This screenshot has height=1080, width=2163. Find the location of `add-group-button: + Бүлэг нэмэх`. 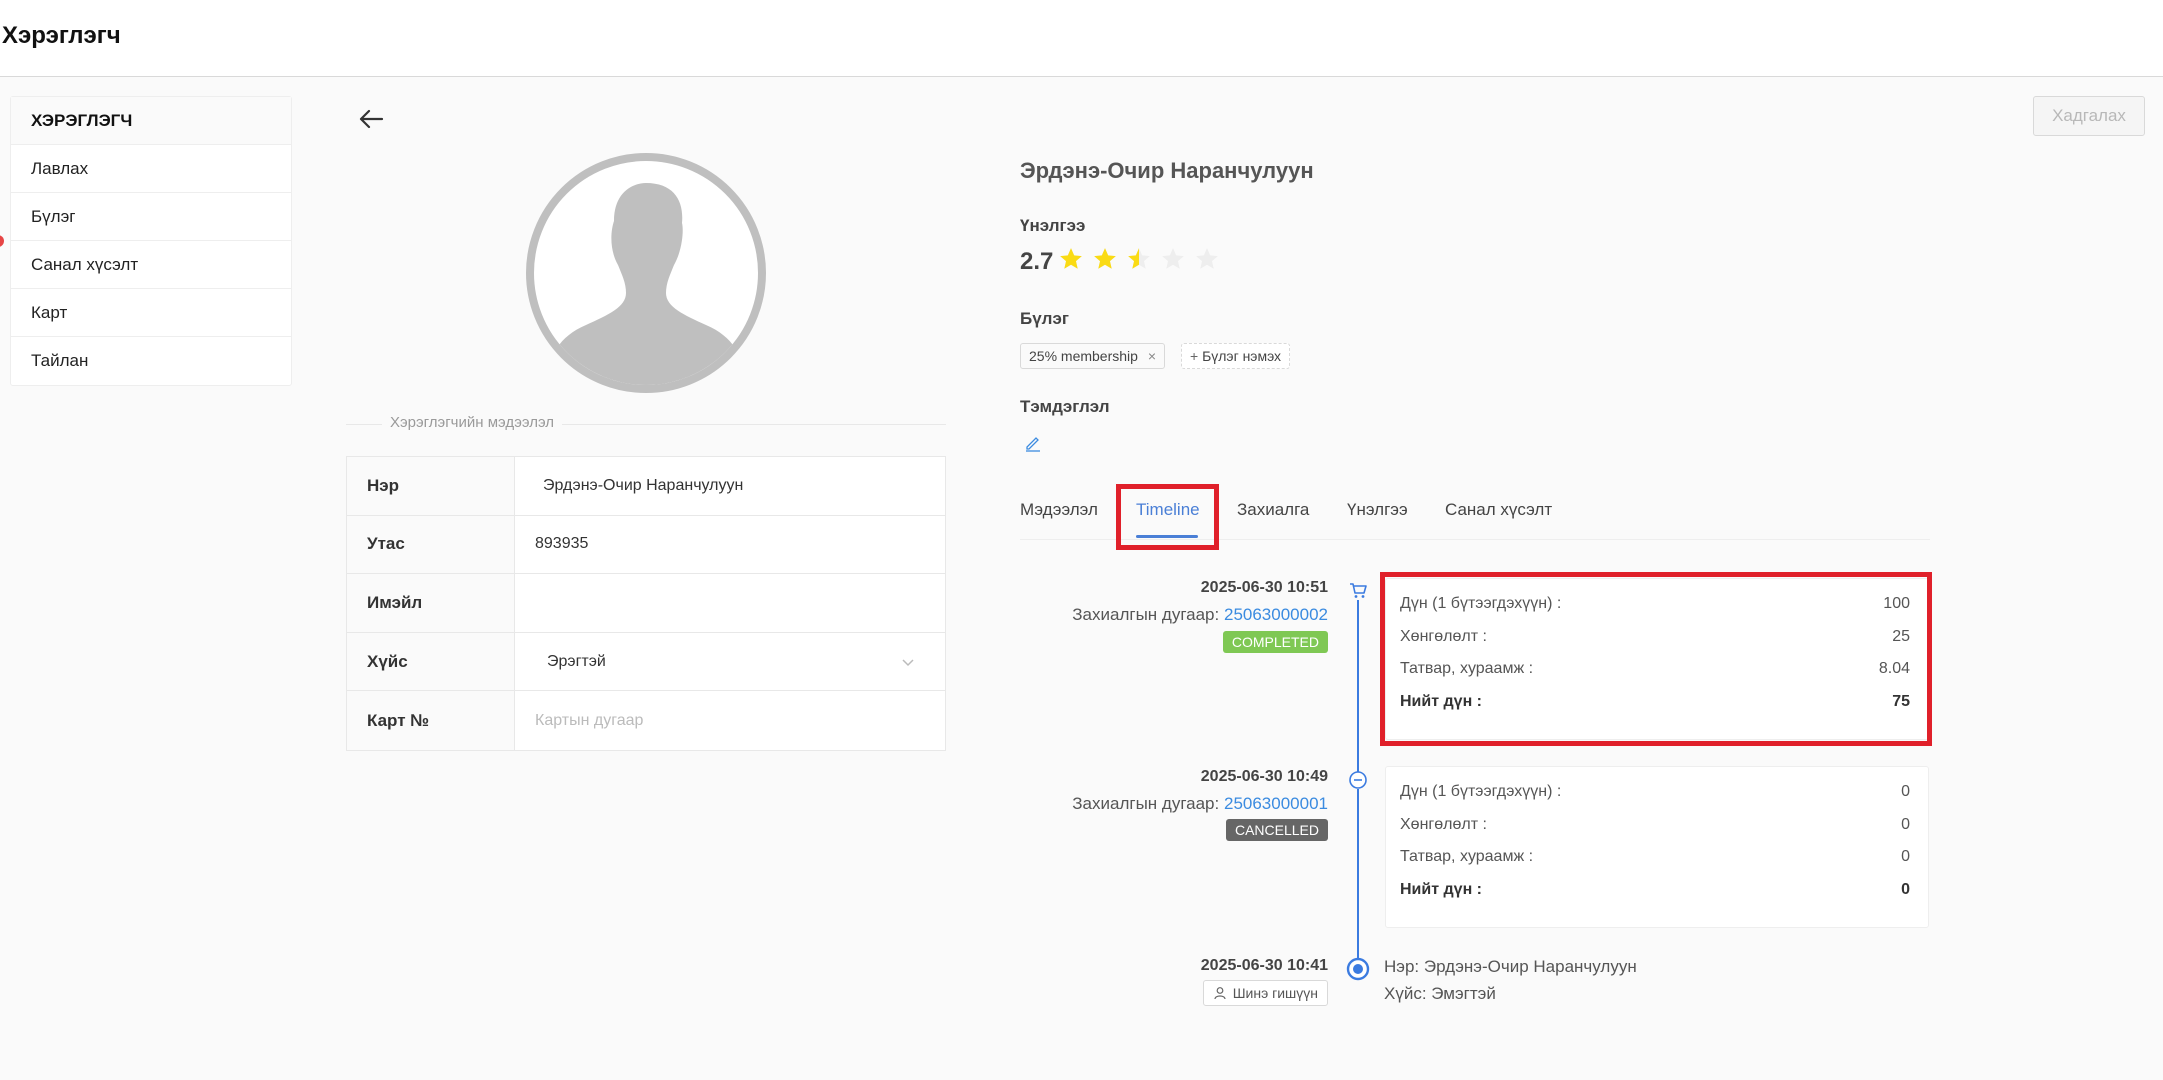

add-group-button: + Бүлэг нэмэх is located at coordinates (1236, 356).